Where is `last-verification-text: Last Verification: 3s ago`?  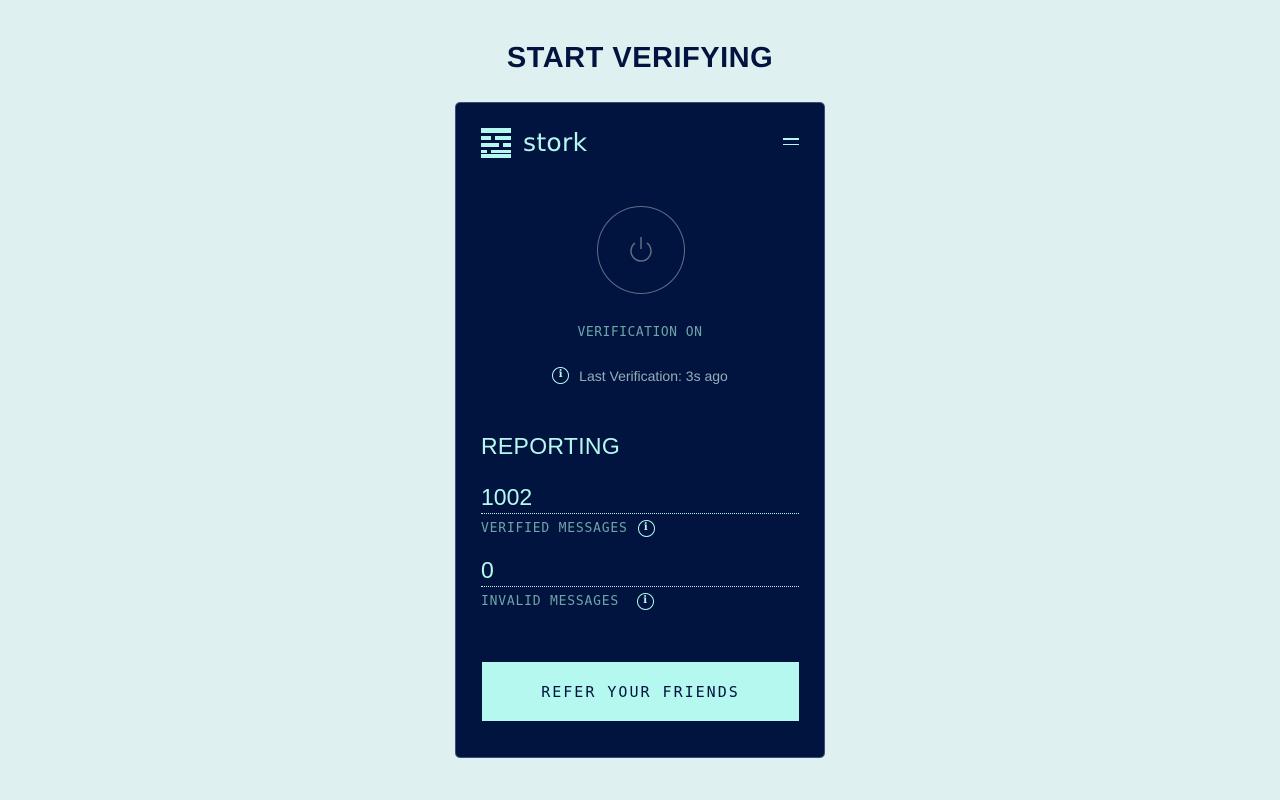 last-verification-text: Last Verification: 3s ago is located at coordinates (653, 375).